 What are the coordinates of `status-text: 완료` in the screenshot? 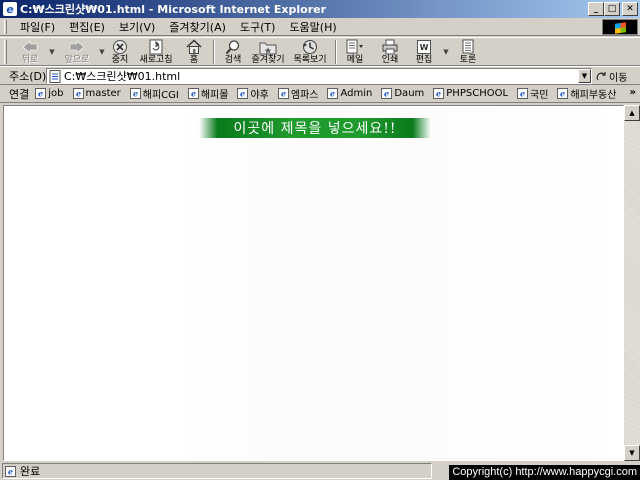 It's located at (30, 471).